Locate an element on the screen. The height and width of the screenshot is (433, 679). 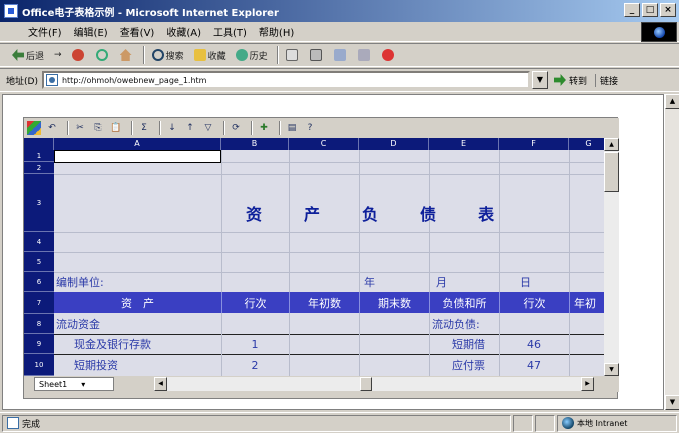
home-button is located at coordinates (127, 55).